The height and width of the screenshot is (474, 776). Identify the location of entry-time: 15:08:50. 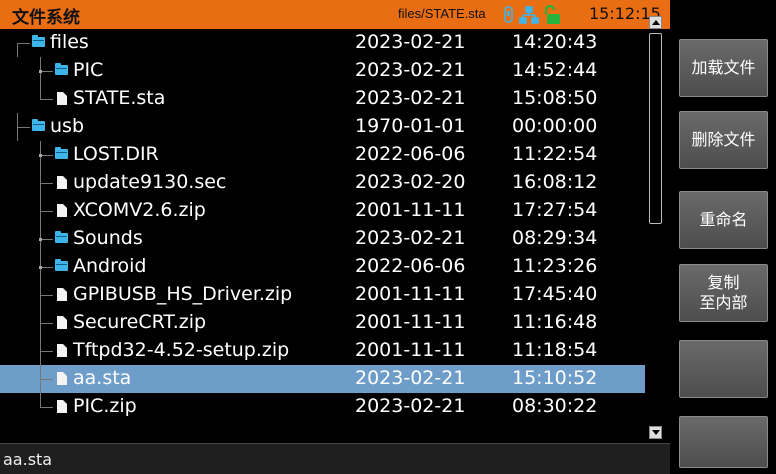
(555, 98).